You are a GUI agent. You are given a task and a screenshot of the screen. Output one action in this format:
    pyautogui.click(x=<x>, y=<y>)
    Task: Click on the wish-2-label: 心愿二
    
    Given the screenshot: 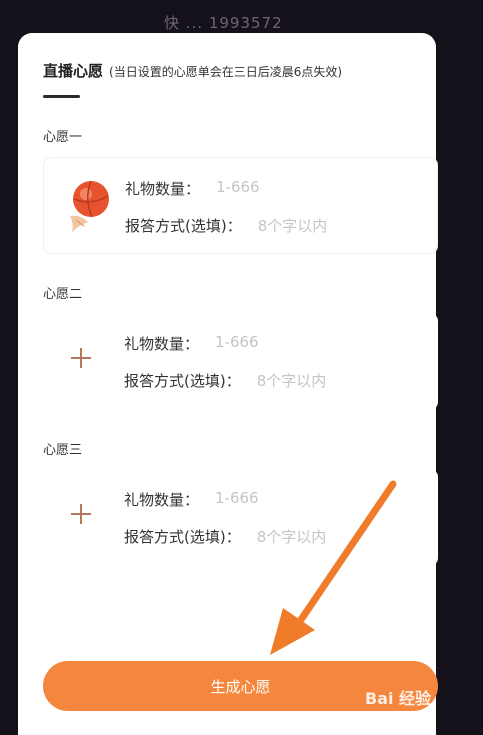 What is the action you would take?
    pyautogui.click(x=63, y=294)
    